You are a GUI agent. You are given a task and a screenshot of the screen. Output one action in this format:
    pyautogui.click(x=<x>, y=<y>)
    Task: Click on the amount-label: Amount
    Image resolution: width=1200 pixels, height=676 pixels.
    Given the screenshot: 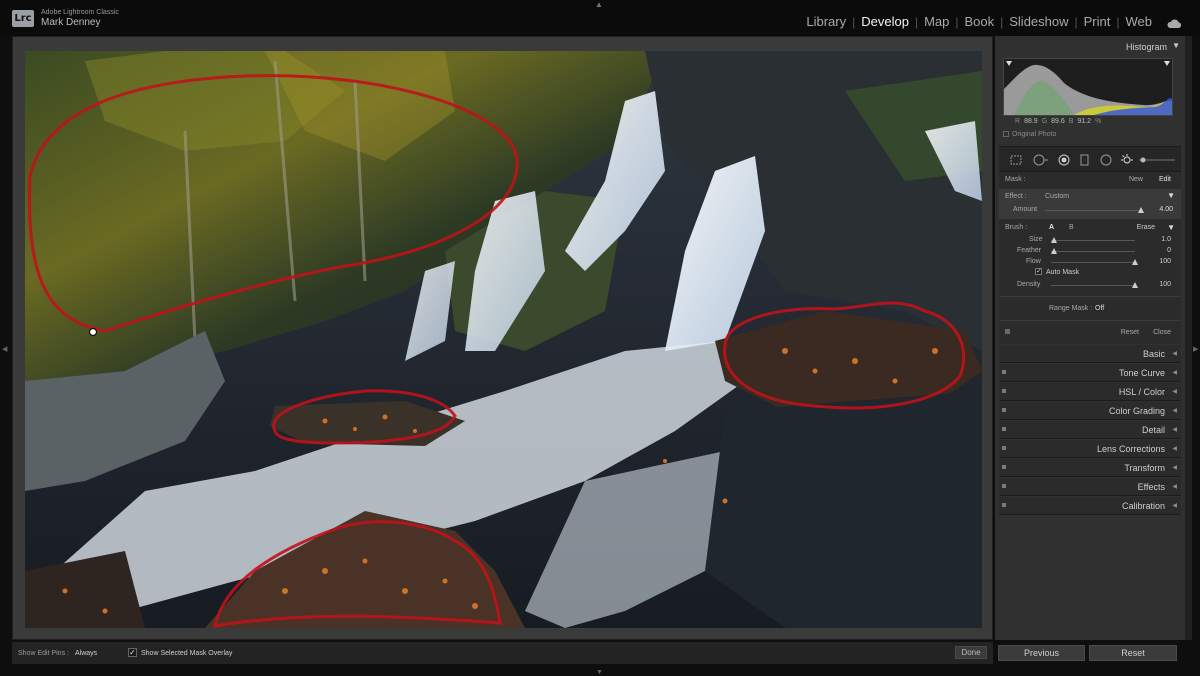 What is the action you would take?
    pyautogui.click(x=1025, y=209)
    